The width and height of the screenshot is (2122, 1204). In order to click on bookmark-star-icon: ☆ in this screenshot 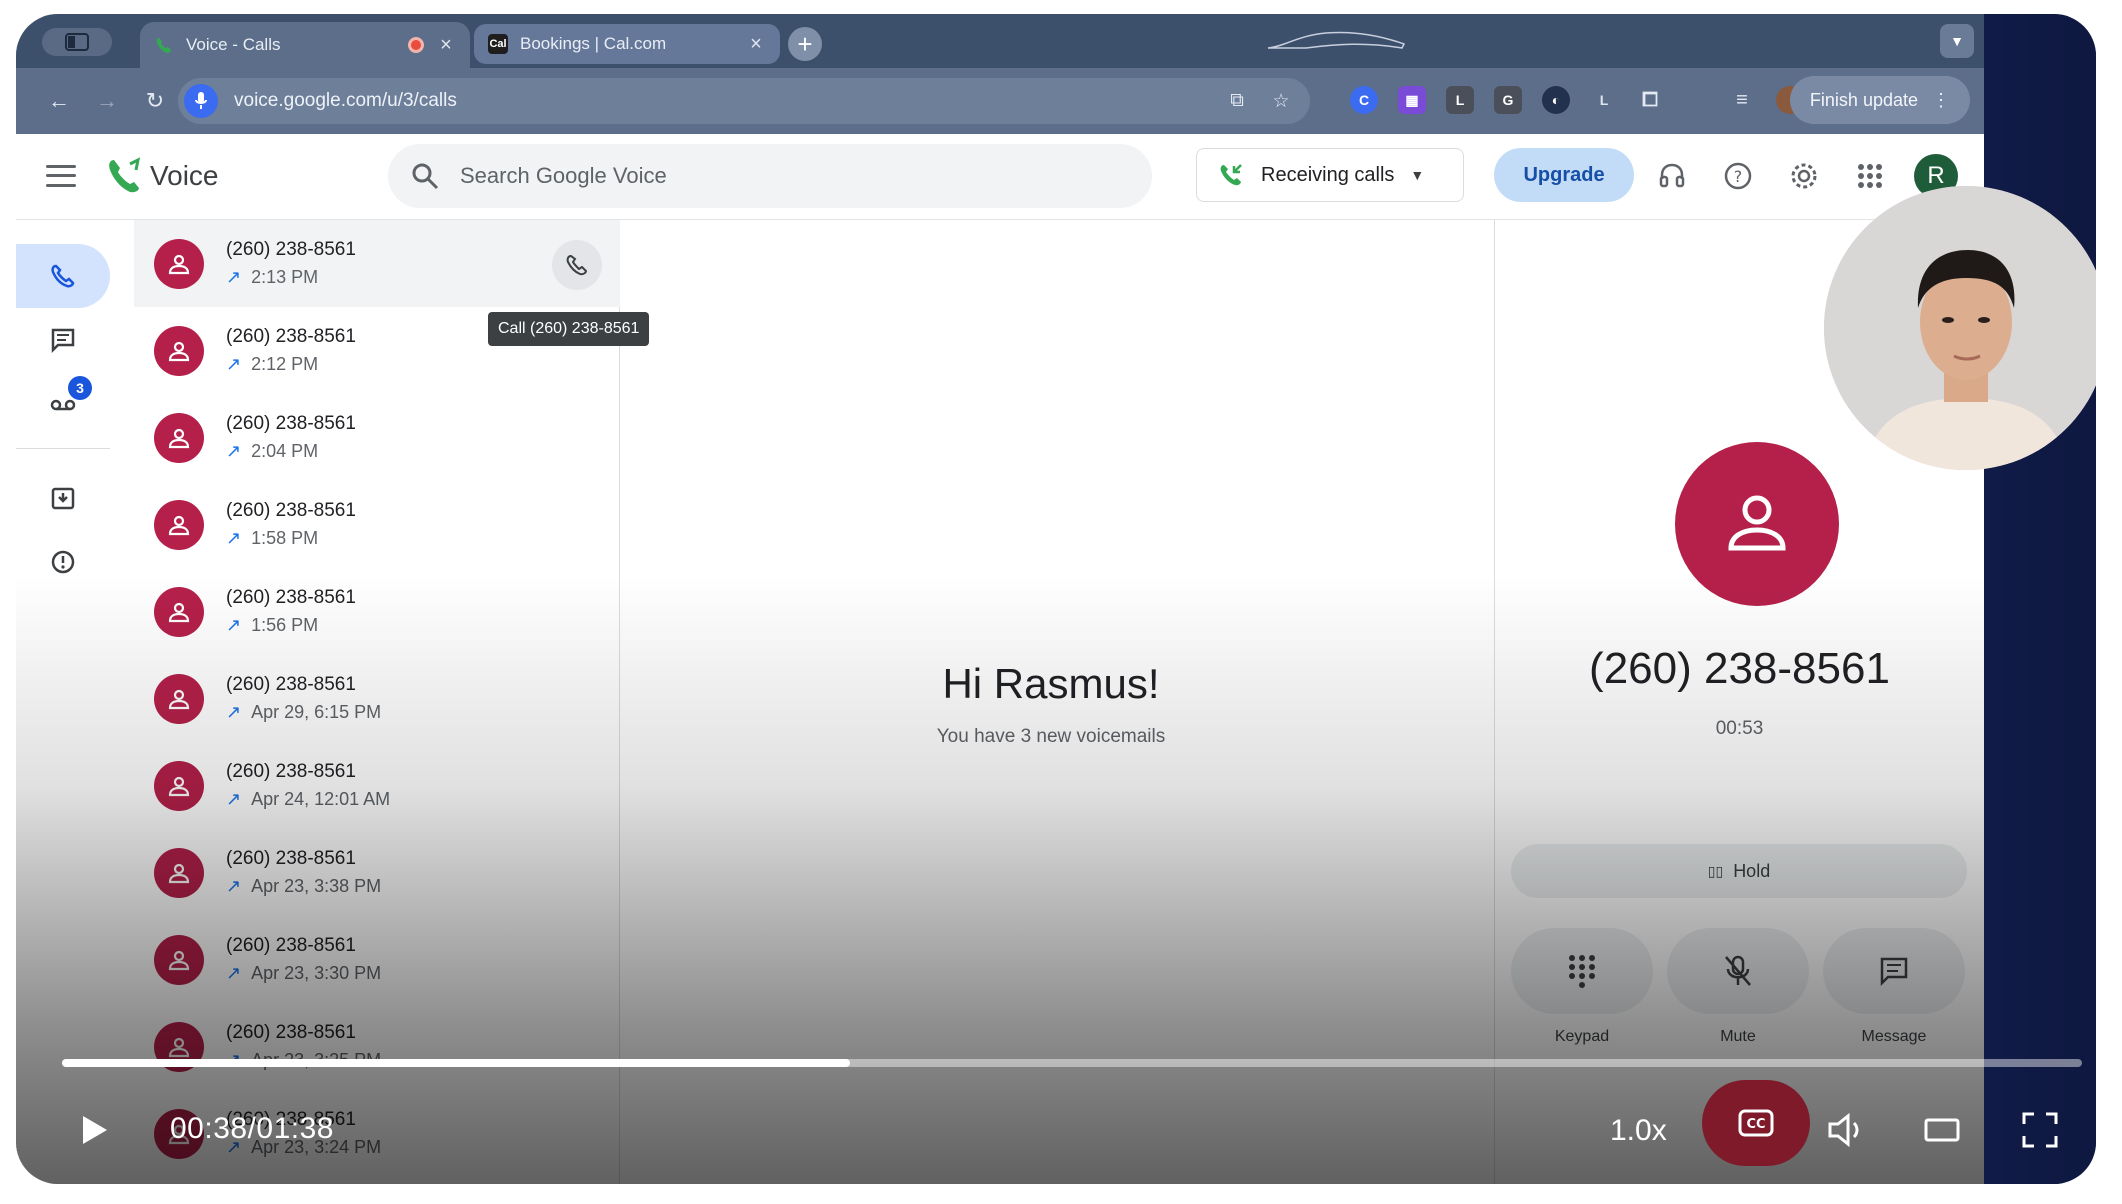, I will do `click(1281, 101)`.